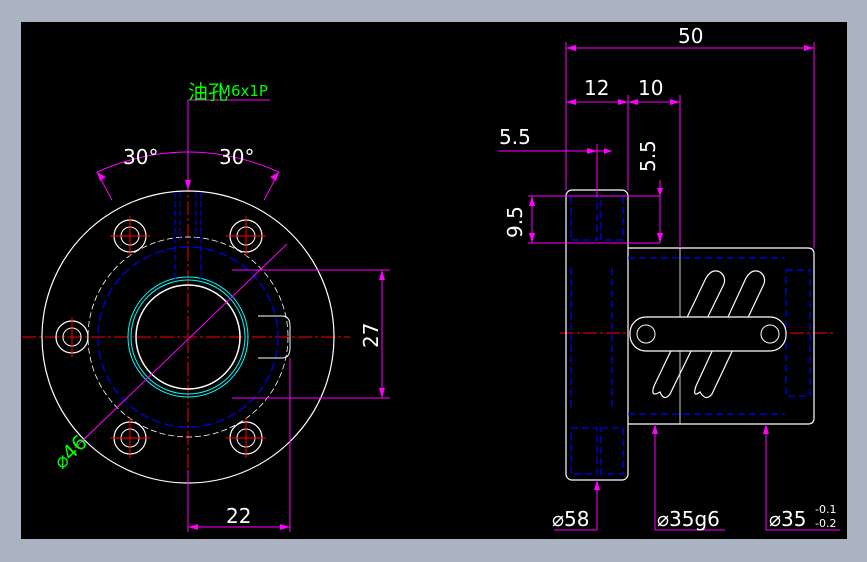  I want to click on hole-offset-h-label: 5.5, so click(515, 137).